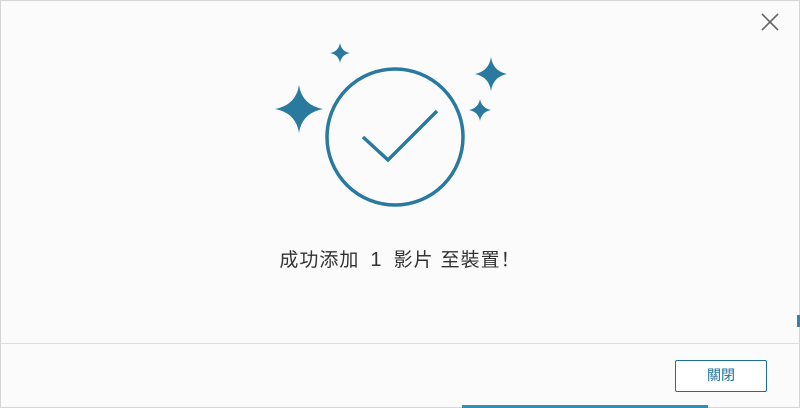  I want to click on close-icon-button, so click(770, 22).